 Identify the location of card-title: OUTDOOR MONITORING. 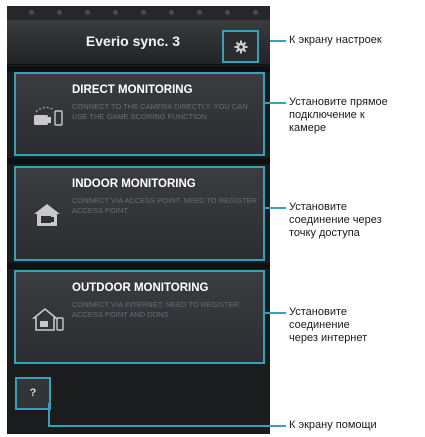
(140, 288).